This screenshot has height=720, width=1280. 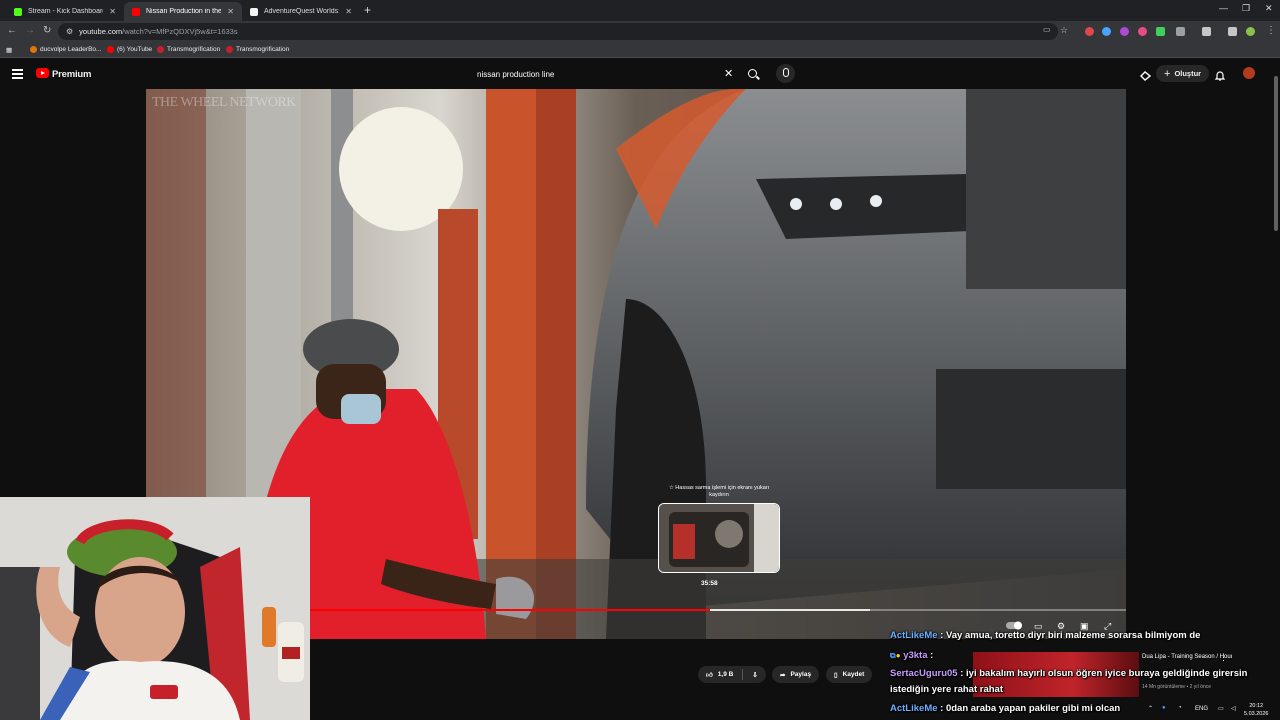 What do you see at coordinates (180, 31) in the screenshot?
I see `url-path: /watch?v=MfPzQDXVj5w&t=1633s` at bounding box center [180, 31].